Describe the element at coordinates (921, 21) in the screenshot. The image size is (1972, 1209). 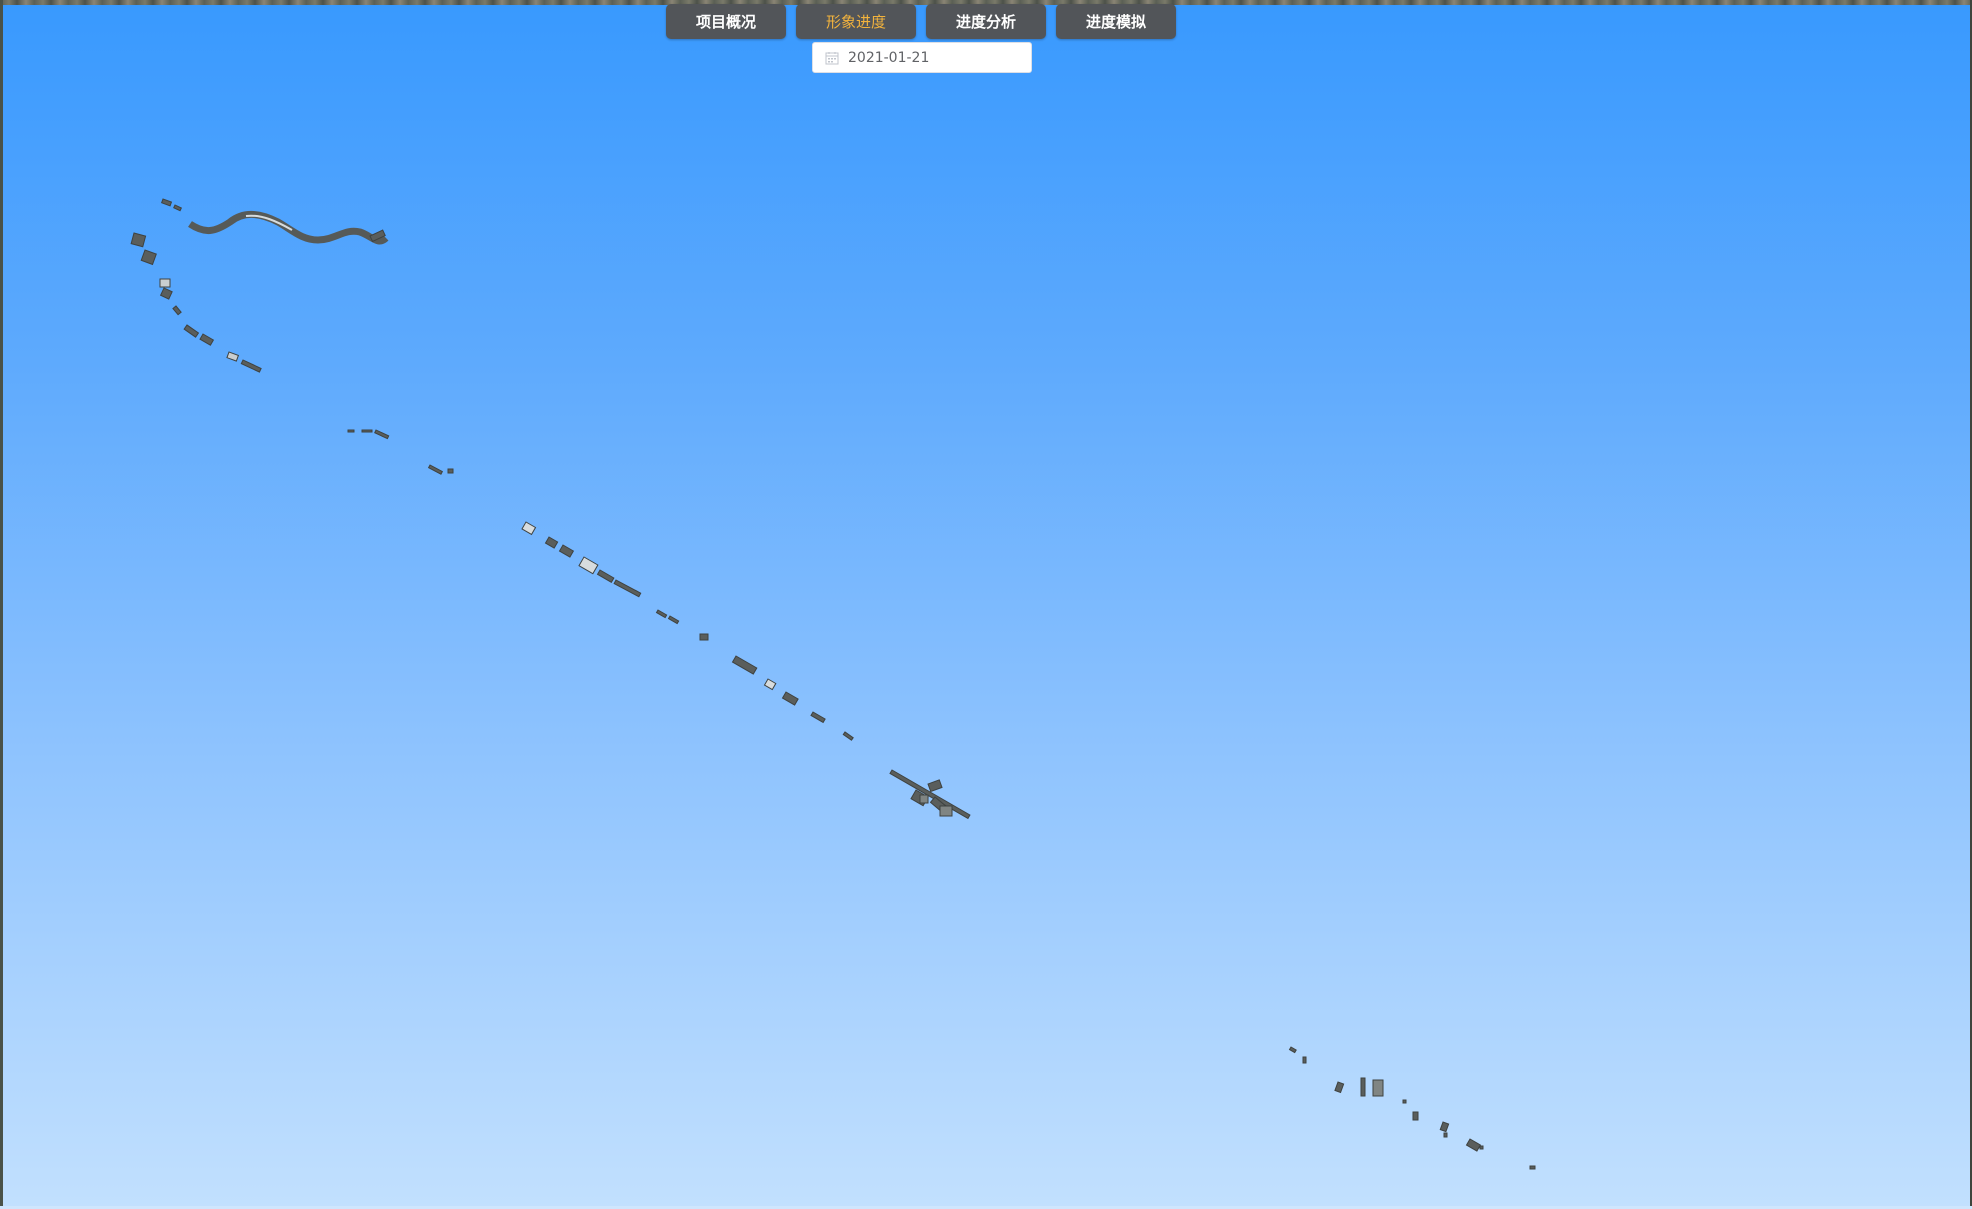
I see `top-nav: 项目概况 形象进度 进度分析 进度模拟` at that location.